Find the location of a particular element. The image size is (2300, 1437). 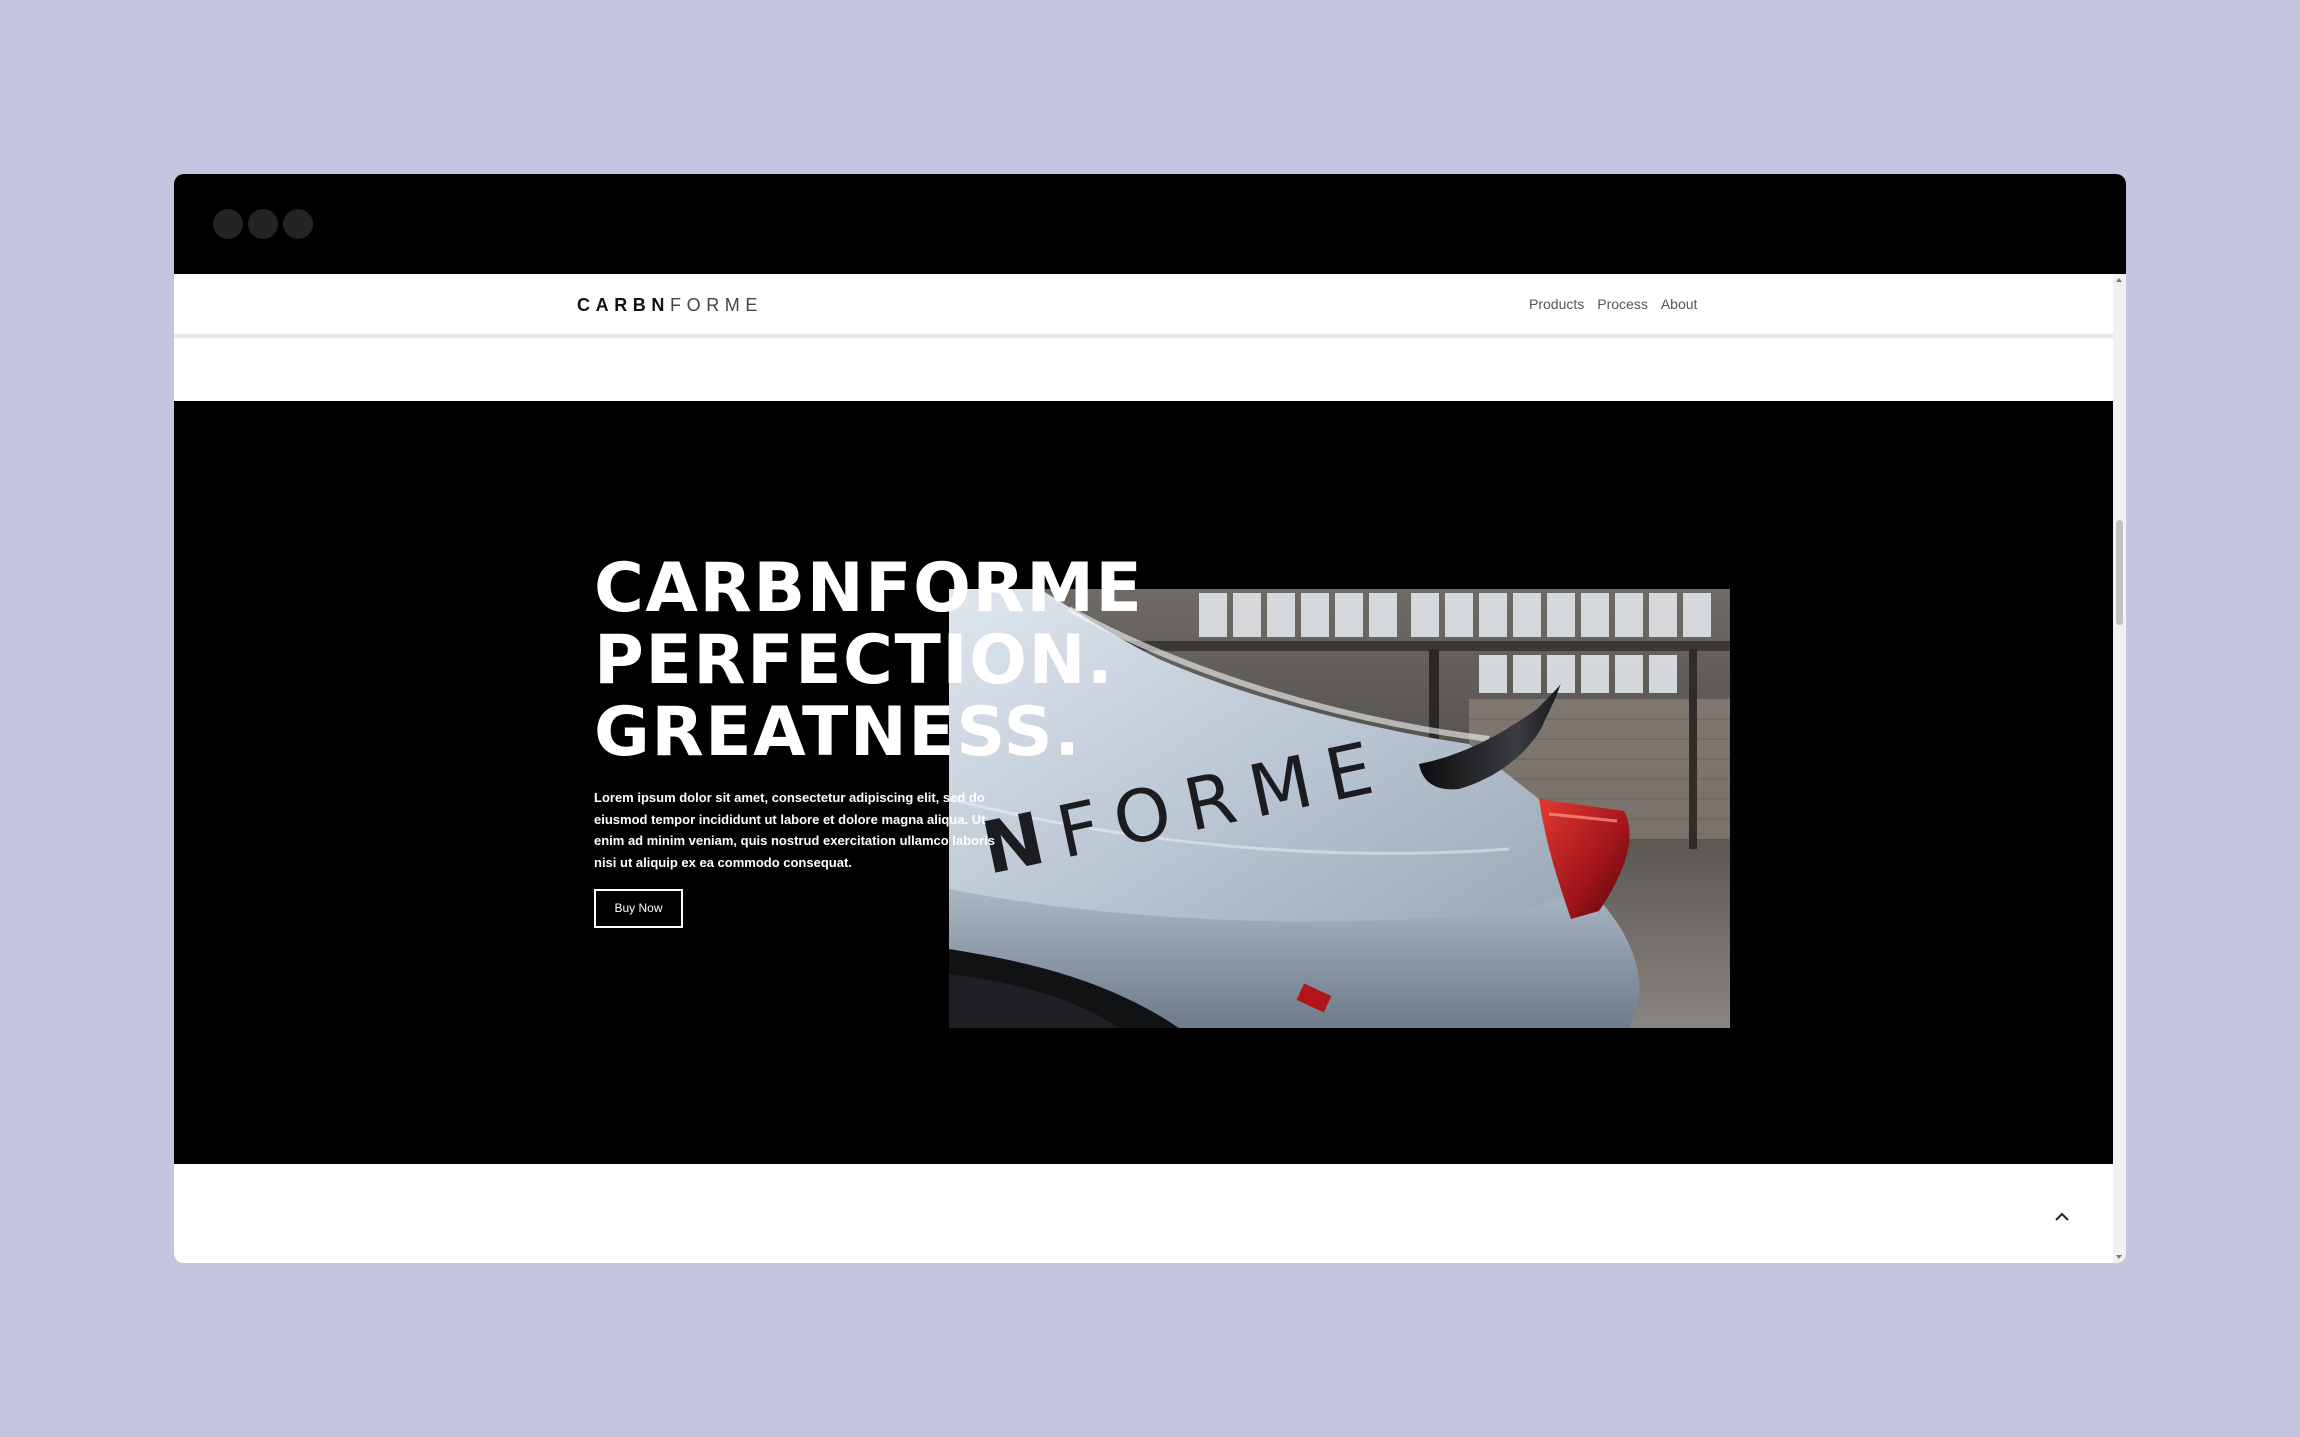

hero-title: CARBNFORME PERFECTION. GREATNESS. is located at coordinates (868, 661).